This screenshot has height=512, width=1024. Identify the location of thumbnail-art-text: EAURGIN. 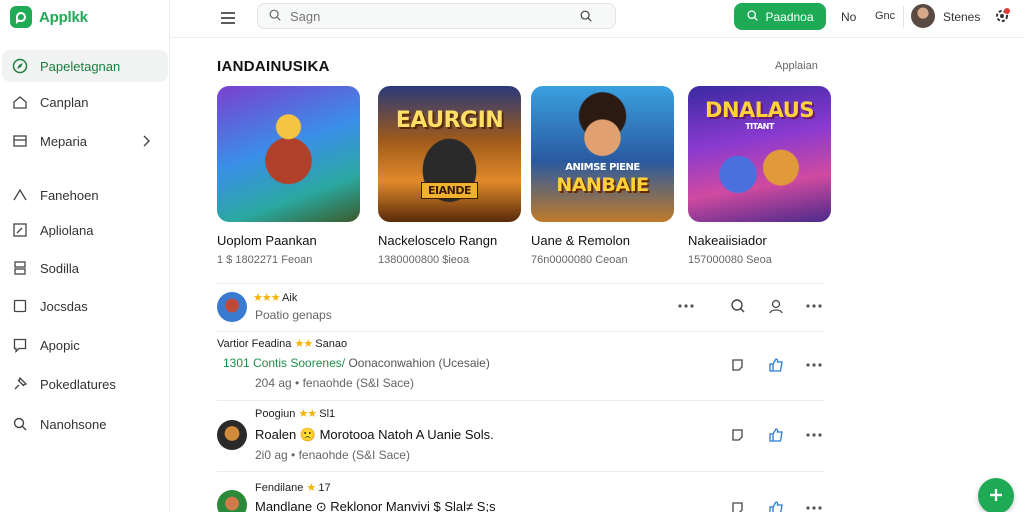
(449, 120).